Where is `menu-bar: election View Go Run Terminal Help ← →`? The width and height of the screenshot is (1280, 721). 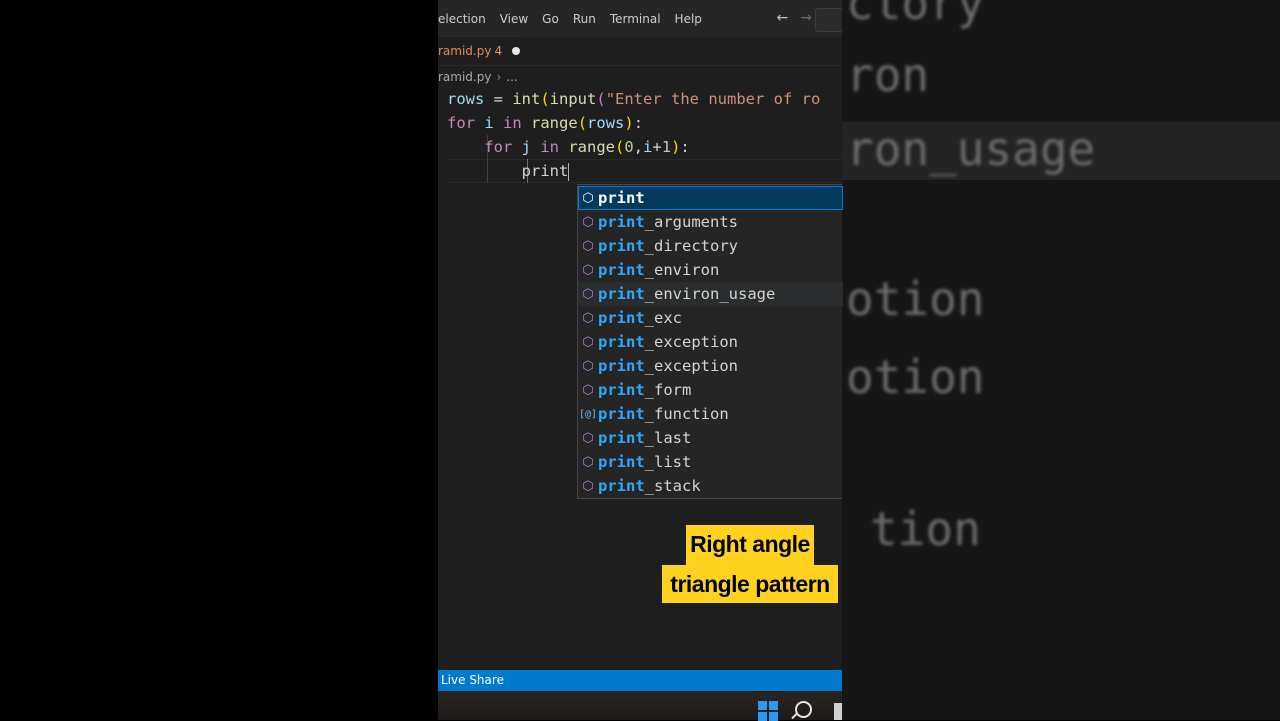
menu-bar: election View Go Run Terminal Help ← → is located at coordinates (640, 18).